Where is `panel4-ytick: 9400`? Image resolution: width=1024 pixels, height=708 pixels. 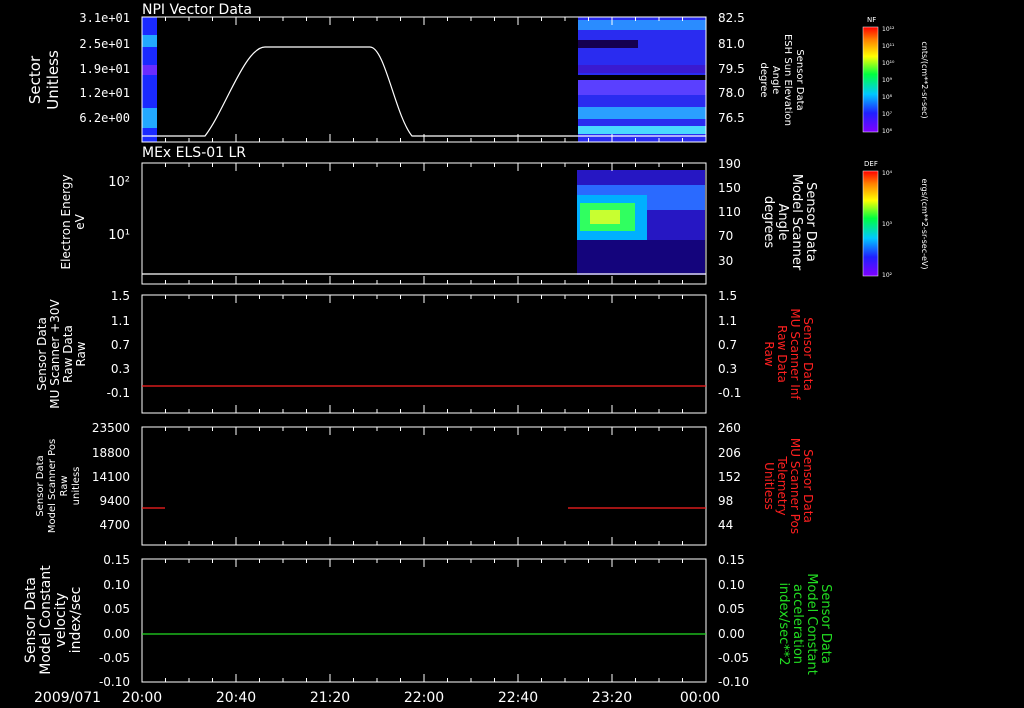 panel4-ytick: 9400 is located at coordinates (114, 501).